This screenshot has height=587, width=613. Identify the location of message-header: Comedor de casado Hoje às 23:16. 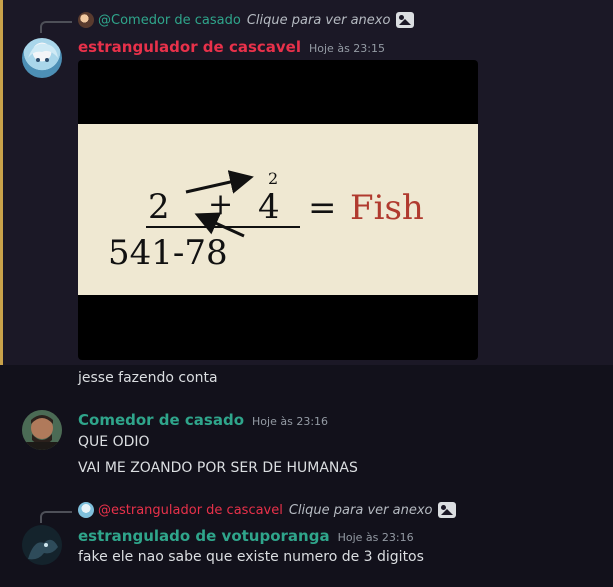
(203, 420).